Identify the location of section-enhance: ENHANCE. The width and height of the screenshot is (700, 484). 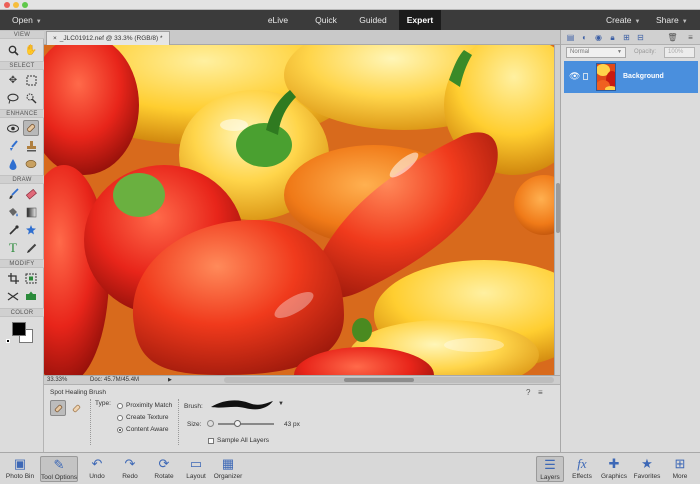
(22, 113).